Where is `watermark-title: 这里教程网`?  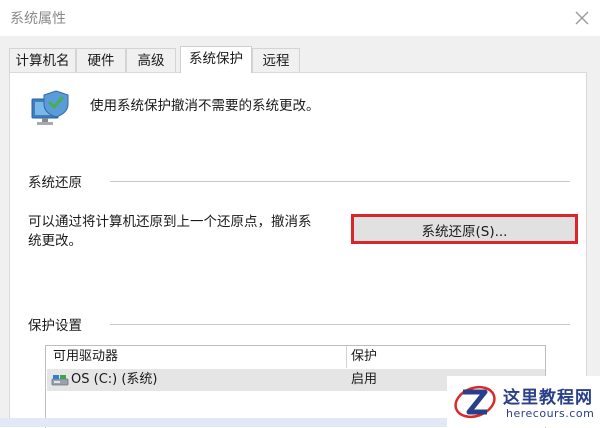 watermark-title: 这里教程网 is located at coordinates (548, 398).